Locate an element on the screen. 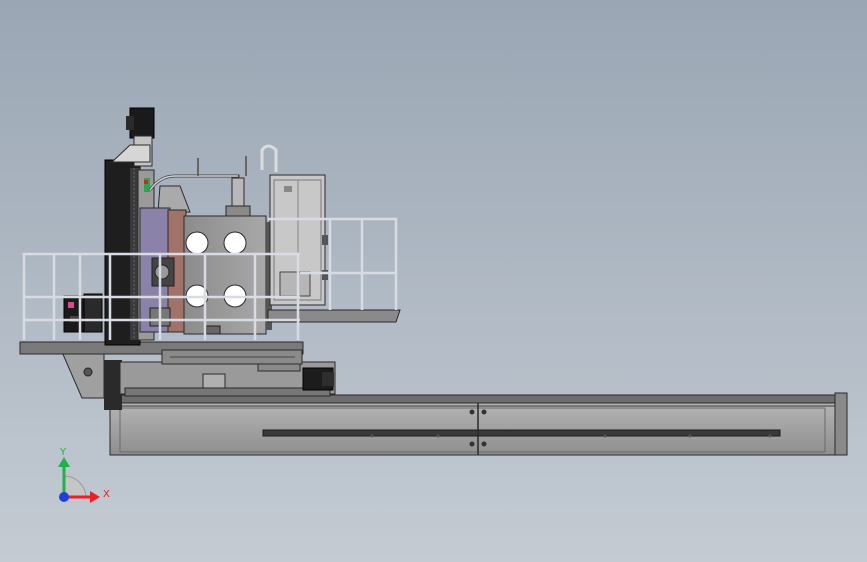  x-axis-label: X is located at coordinates (106, 494).